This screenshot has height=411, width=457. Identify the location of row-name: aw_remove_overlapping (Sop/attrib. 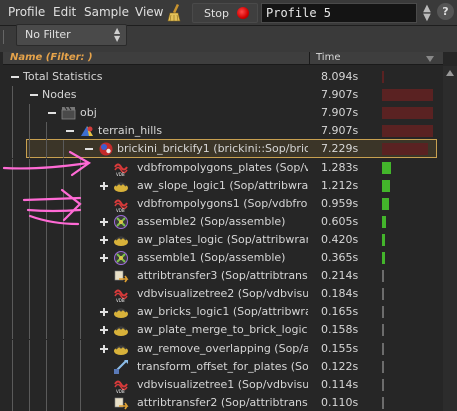
(222, 348).